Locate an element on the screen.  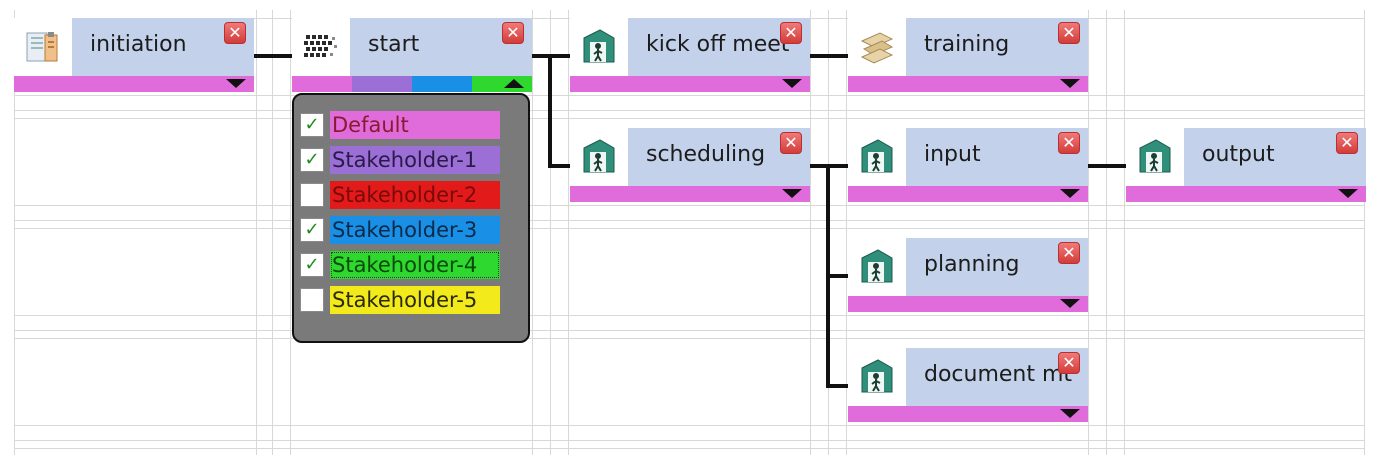
option-default: ✓ Default is located at coordinates (402, 126).